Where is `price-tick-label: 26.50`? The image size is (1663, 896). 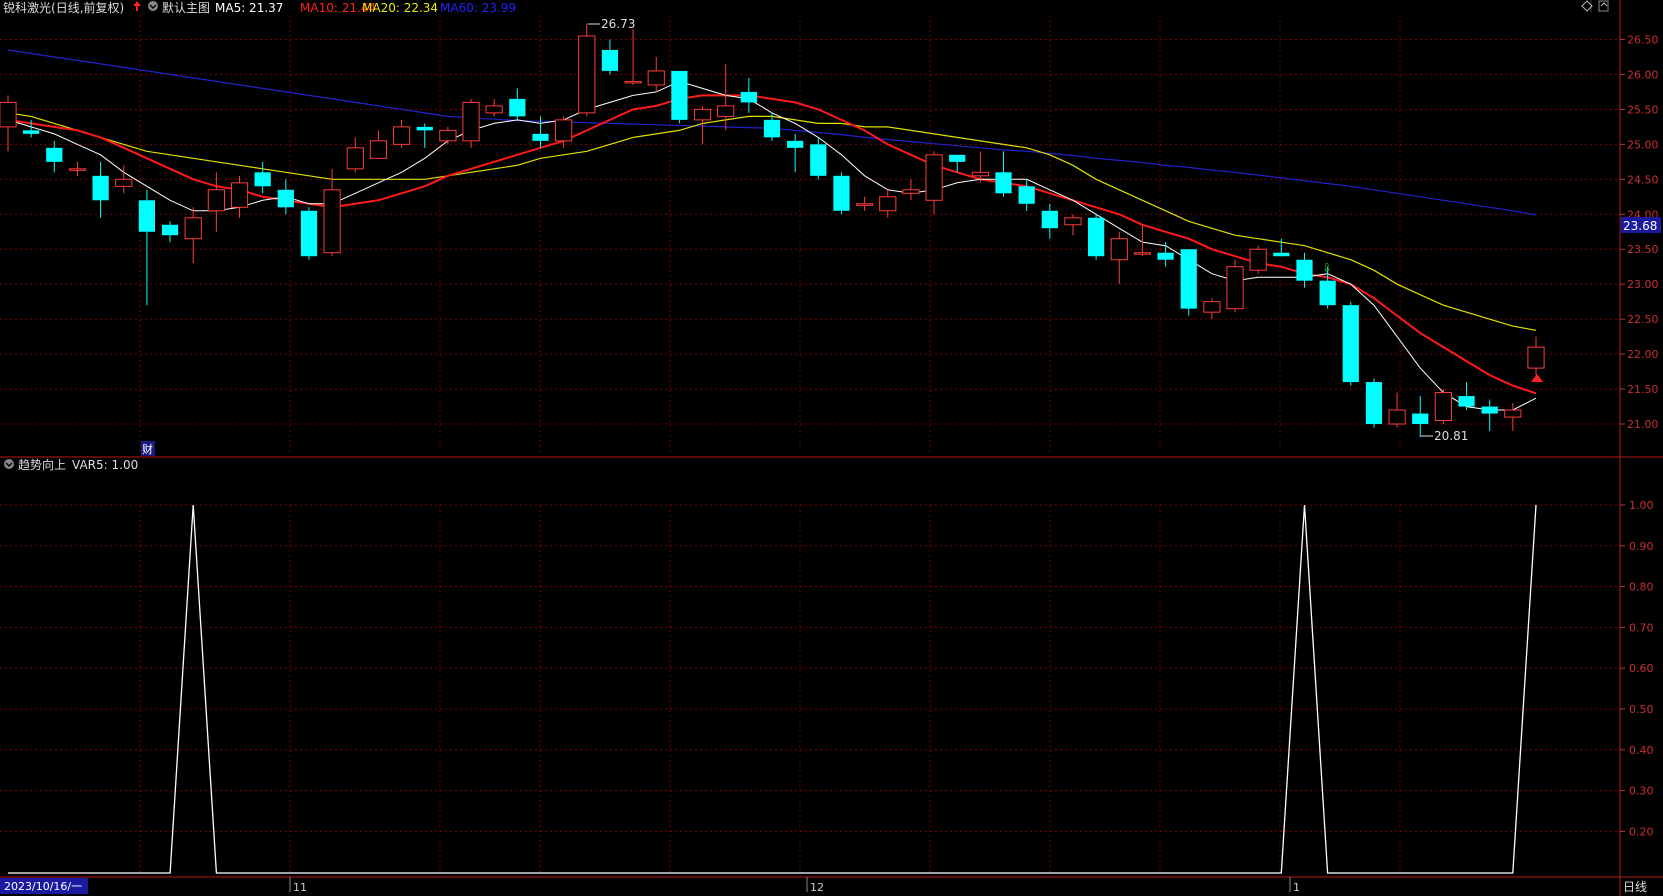
price-tick-label: 26.50 is located at coordinates (1643, 39).